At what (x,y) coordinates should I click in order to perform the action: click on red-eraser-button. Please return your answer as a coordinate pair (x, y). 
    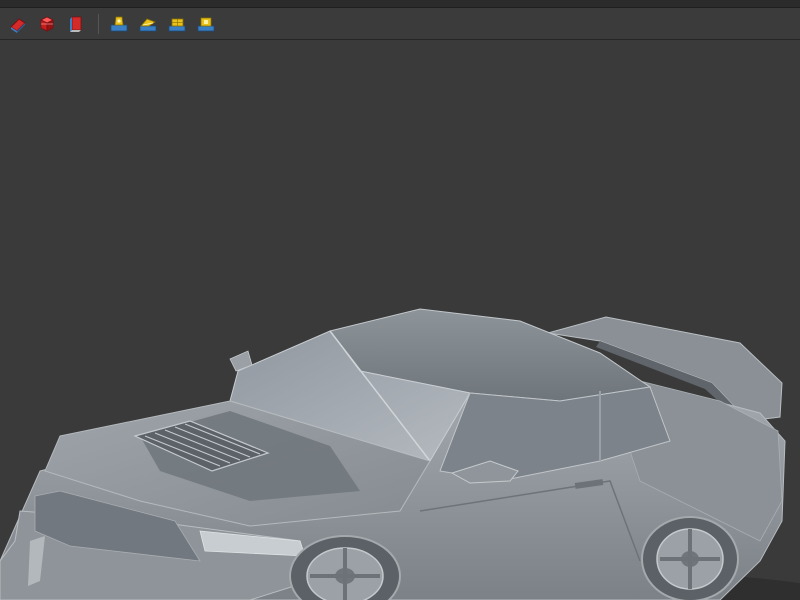
    Looking at the image, I should click on (18, 24).